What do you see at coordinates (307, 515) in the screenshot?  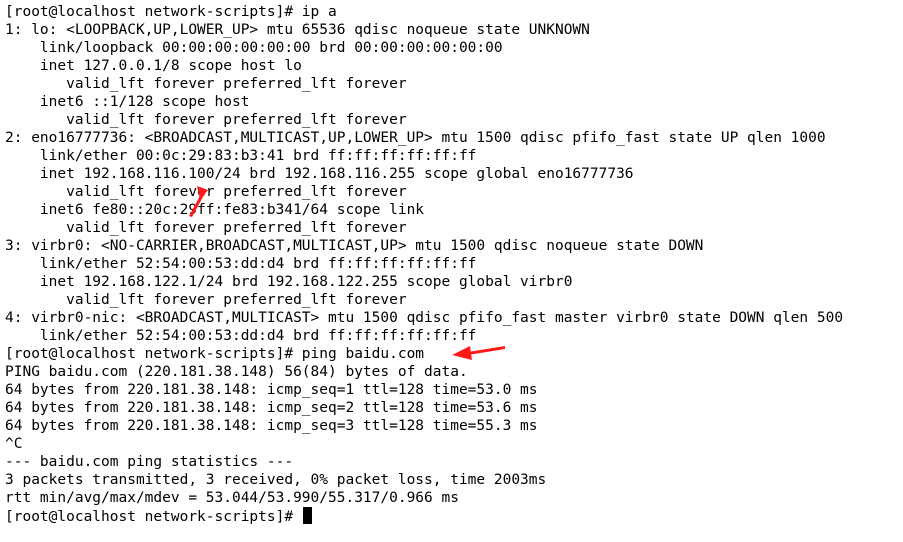 I see `text-cursor` at bounding box center [307, 515].